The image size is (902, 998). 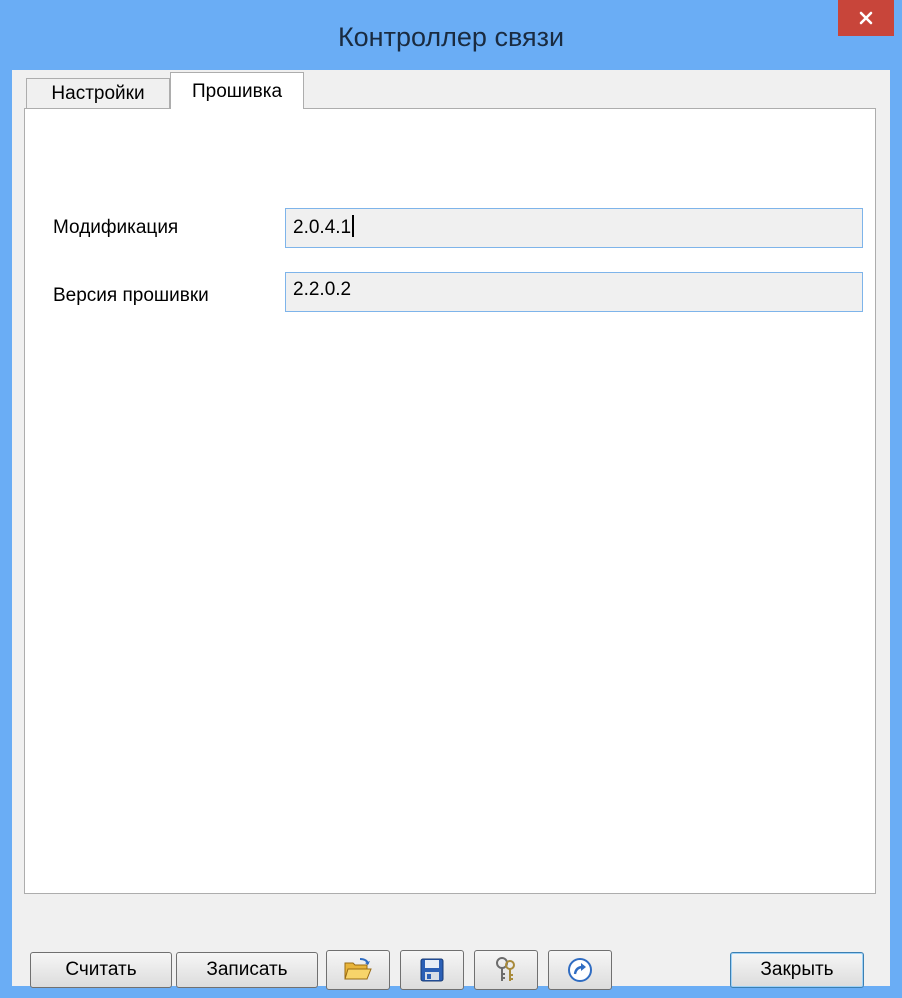 What do you see at coordinates (353, 226) in the screenshot?
I see `text-caret` at bounding box center [353, 226].